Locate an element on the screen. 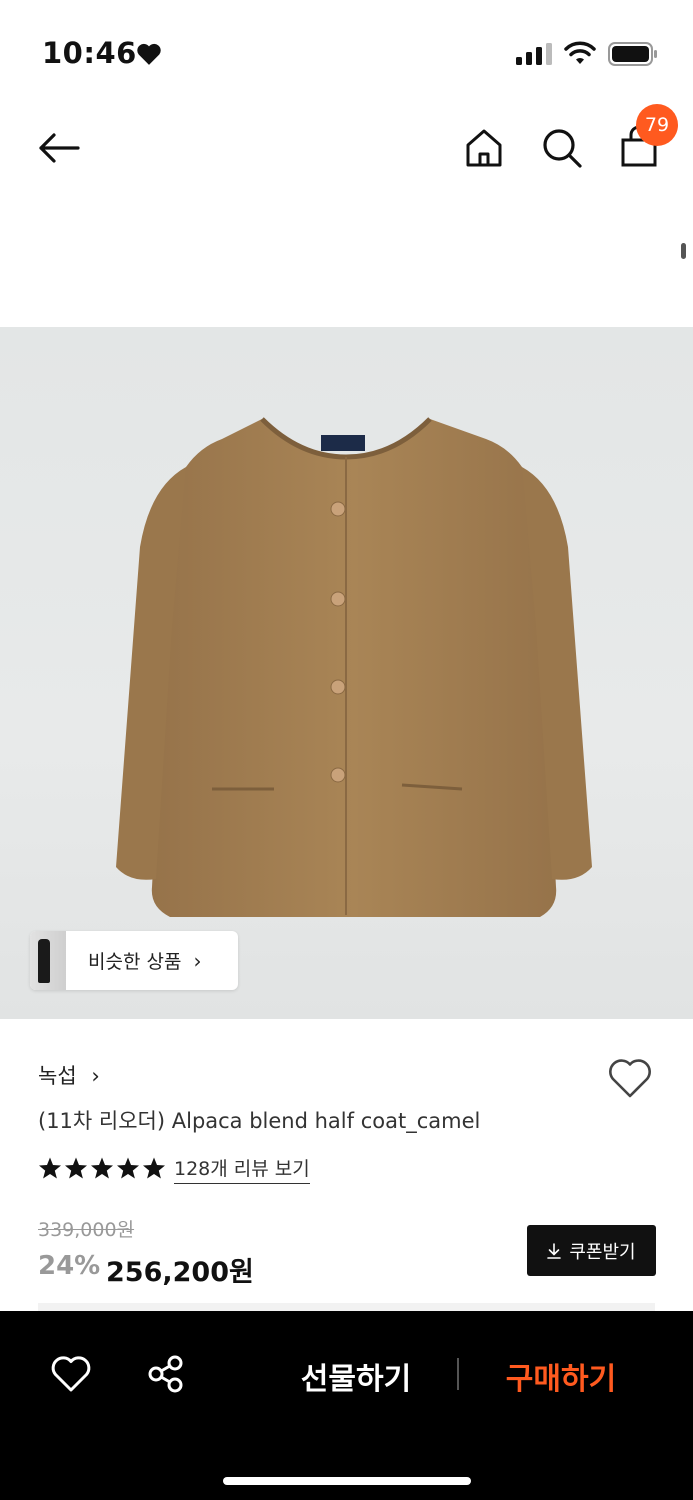 The image size is (693, 1500). home-indicator is located at coordinates (347, 1481).